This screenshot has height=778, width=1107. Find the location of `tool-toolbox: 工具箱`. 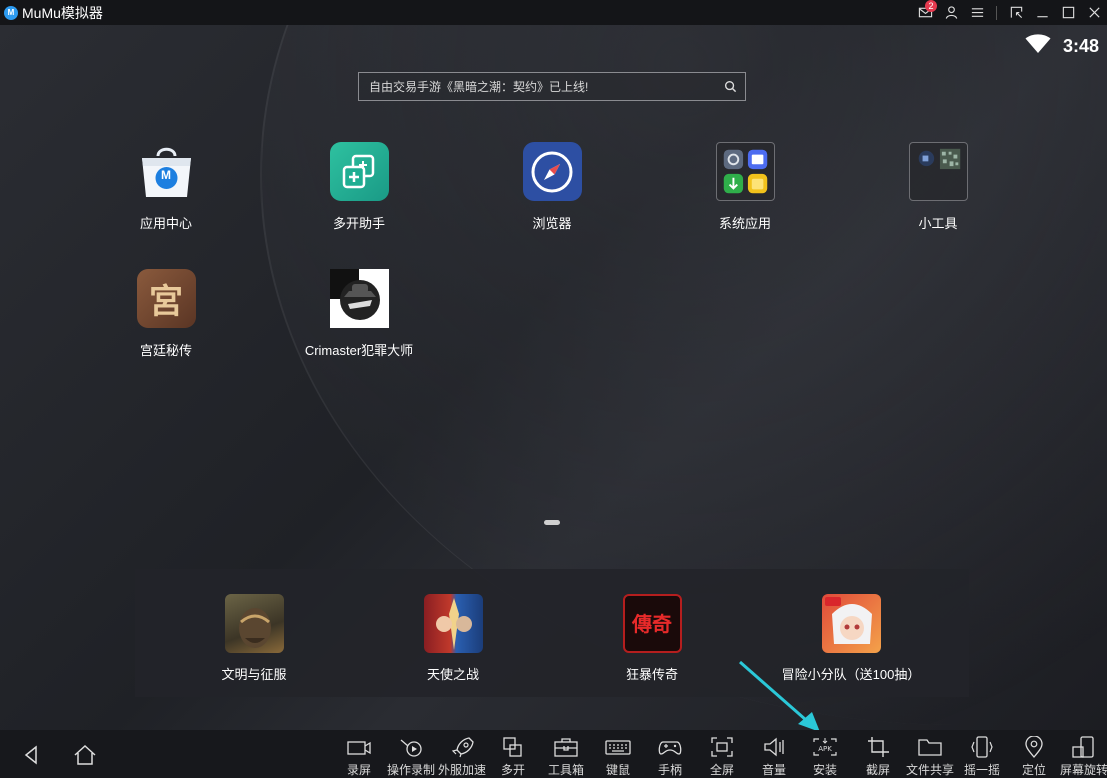

tool-toolbox: 工具箱 is located at coordinates (566, 757).